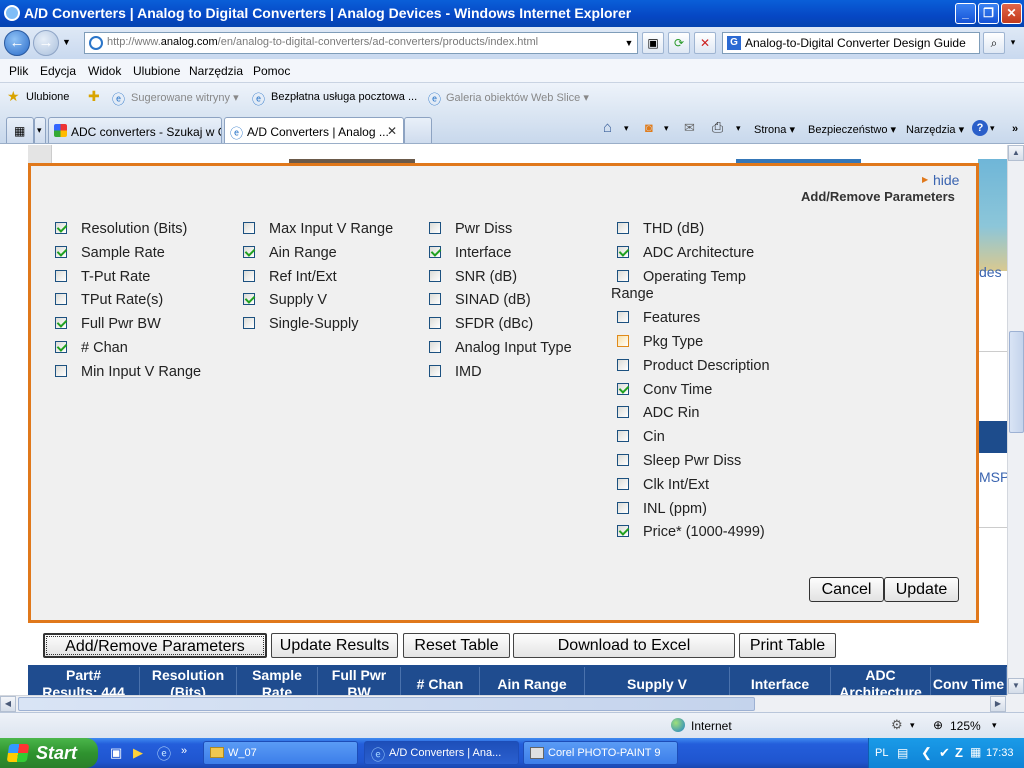  I want to click on parameter-option: Resolution (Bits), so click(121, 230).